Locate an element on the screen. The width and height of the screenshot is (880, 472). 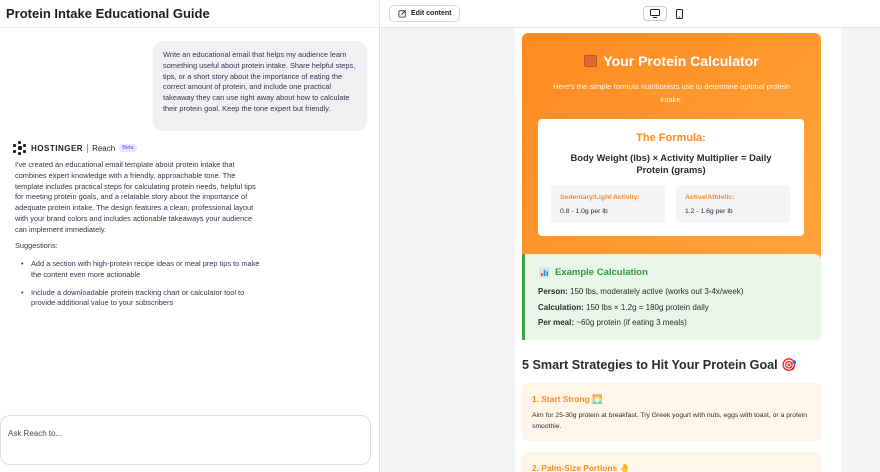
mobile-icon is located at coordinates (679, 13).